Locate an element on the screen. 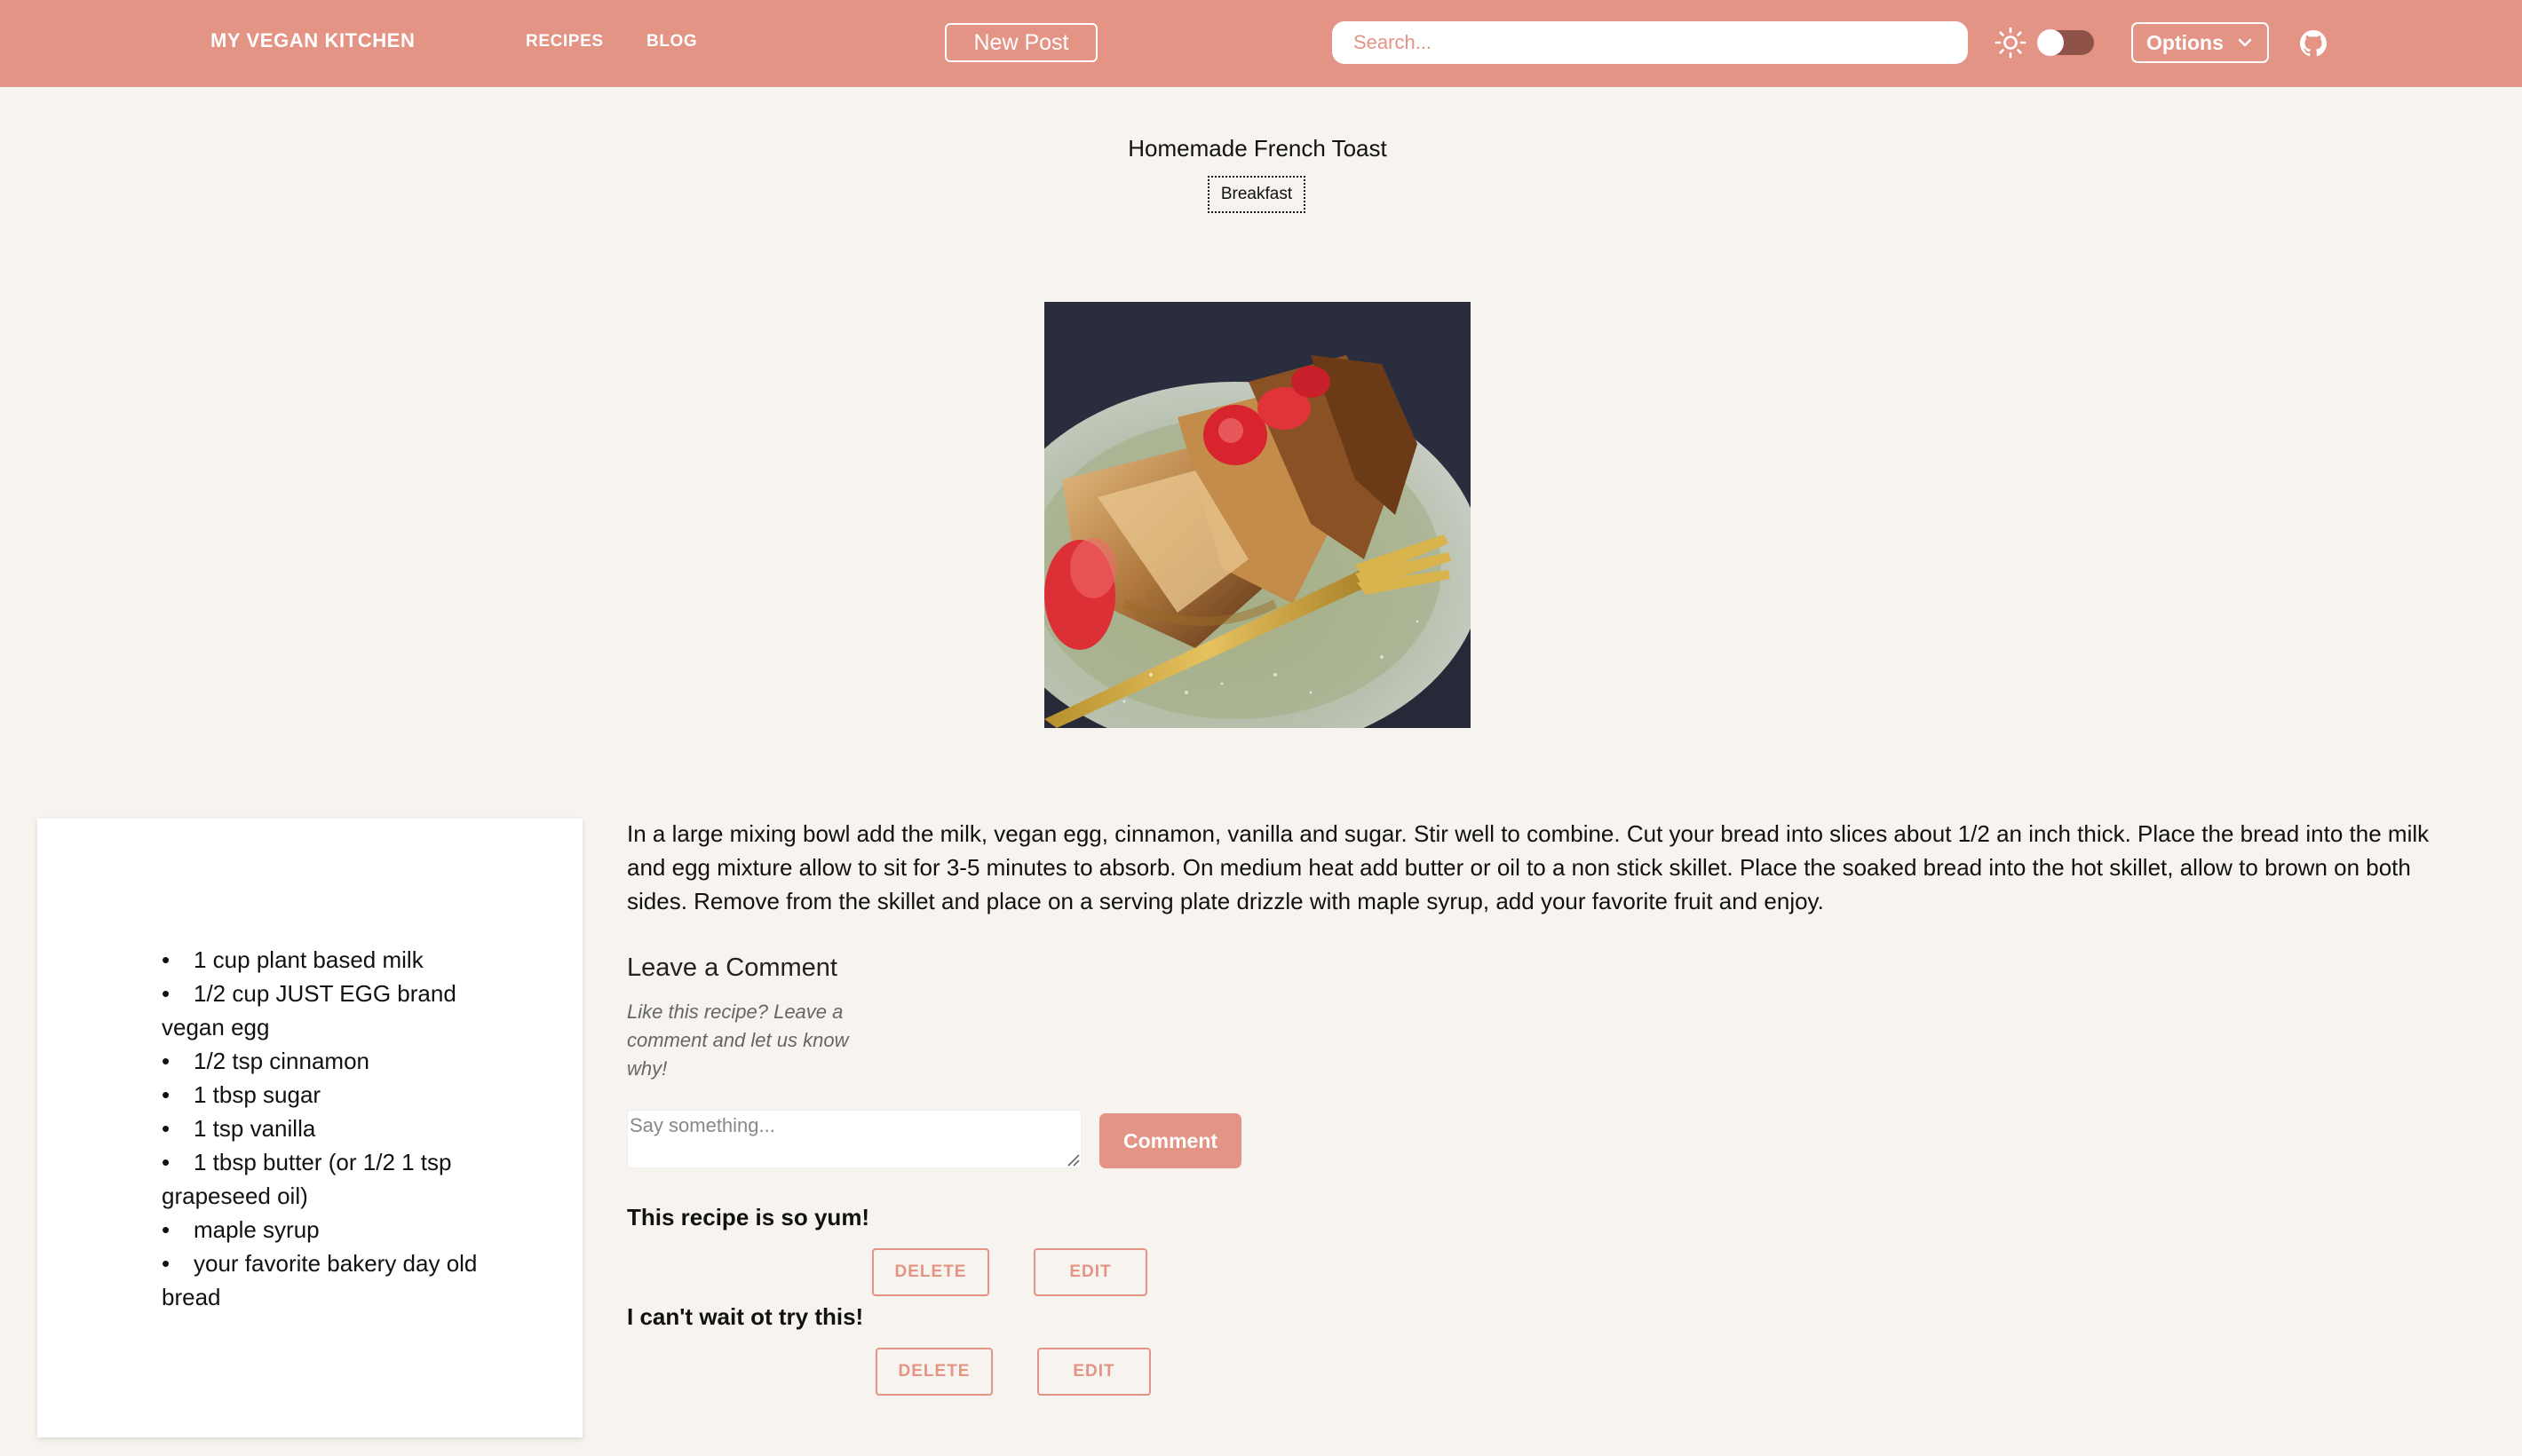  recipe-photo is located at coordinates (1257, 515).